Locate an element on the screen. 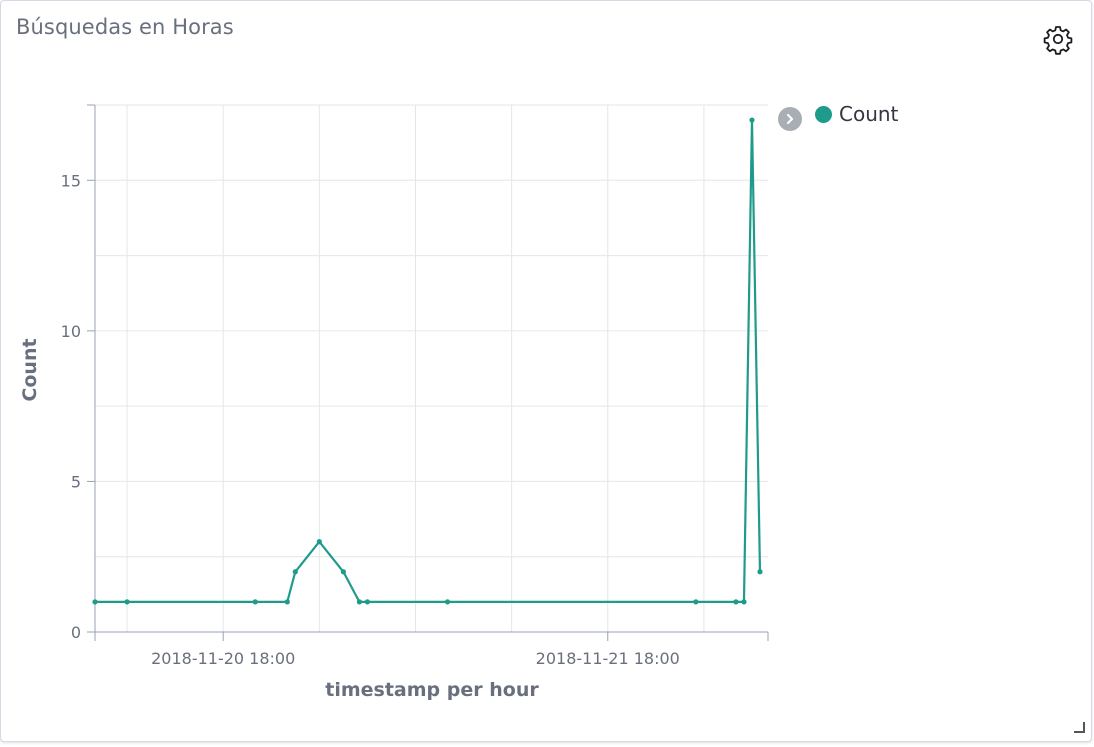 This screenshot has height=747, width=1094. legend-item-label: Count is located at coordinates (869, 114).